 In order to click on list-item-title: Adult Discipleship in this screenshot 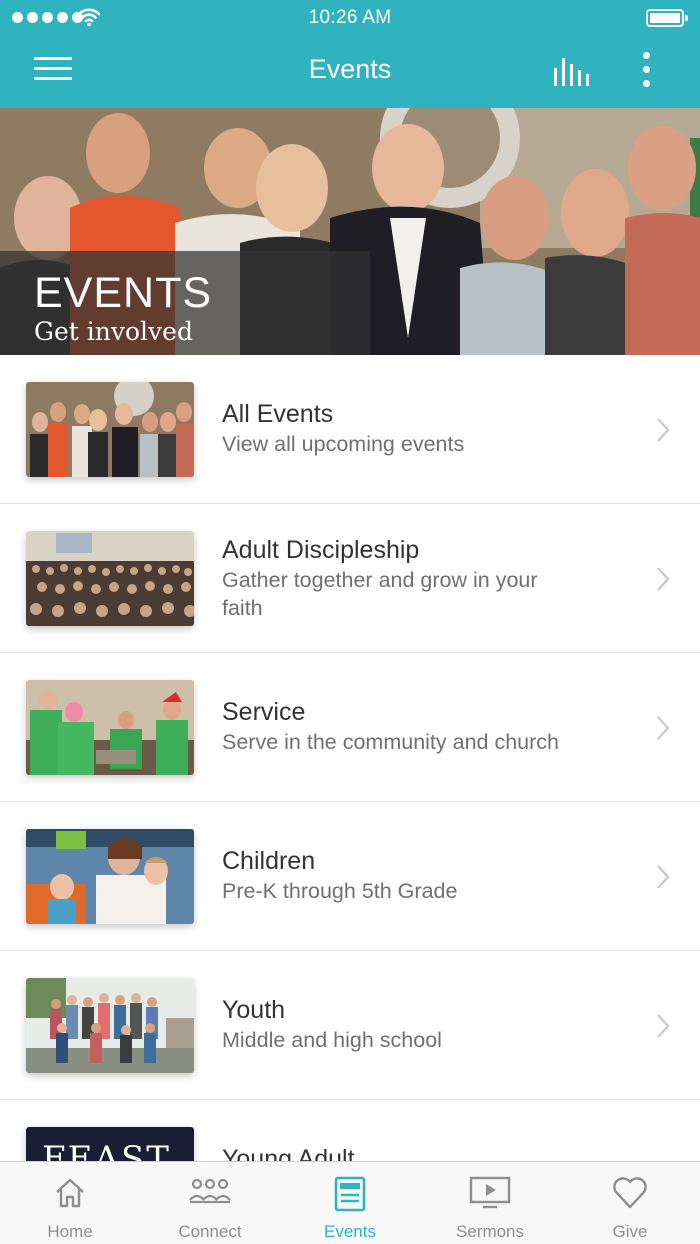, I will do `click(321, 550)`.